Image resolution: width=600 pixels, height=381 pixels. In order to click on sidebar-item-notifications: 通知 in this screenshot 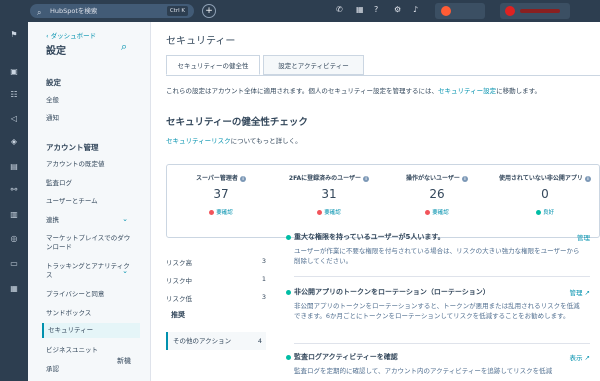, I will do `click(95, 118)`.